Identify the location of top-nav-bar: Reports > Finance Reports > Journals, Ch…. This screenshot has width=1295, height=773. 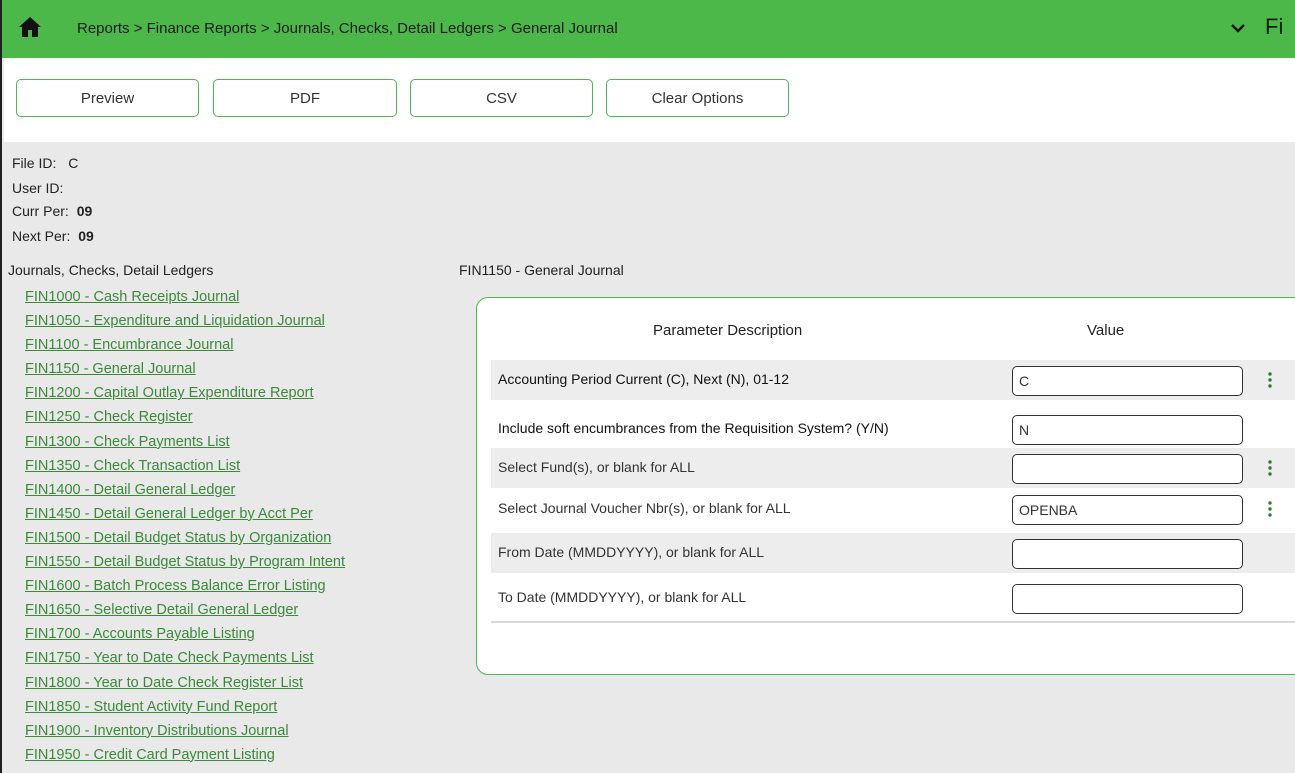
(648, 29).